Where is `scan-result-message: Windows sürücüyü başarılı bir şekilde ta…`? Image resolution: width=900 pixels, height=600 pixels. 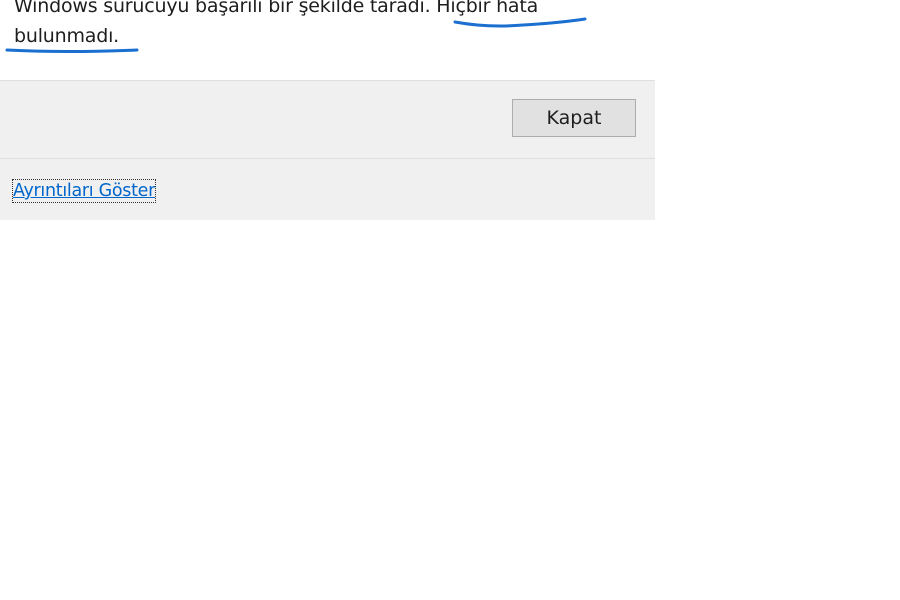 scan-result-message: Windows sürücüyü başarılı bir şekilde ta… is located at coordinates (276, 23).